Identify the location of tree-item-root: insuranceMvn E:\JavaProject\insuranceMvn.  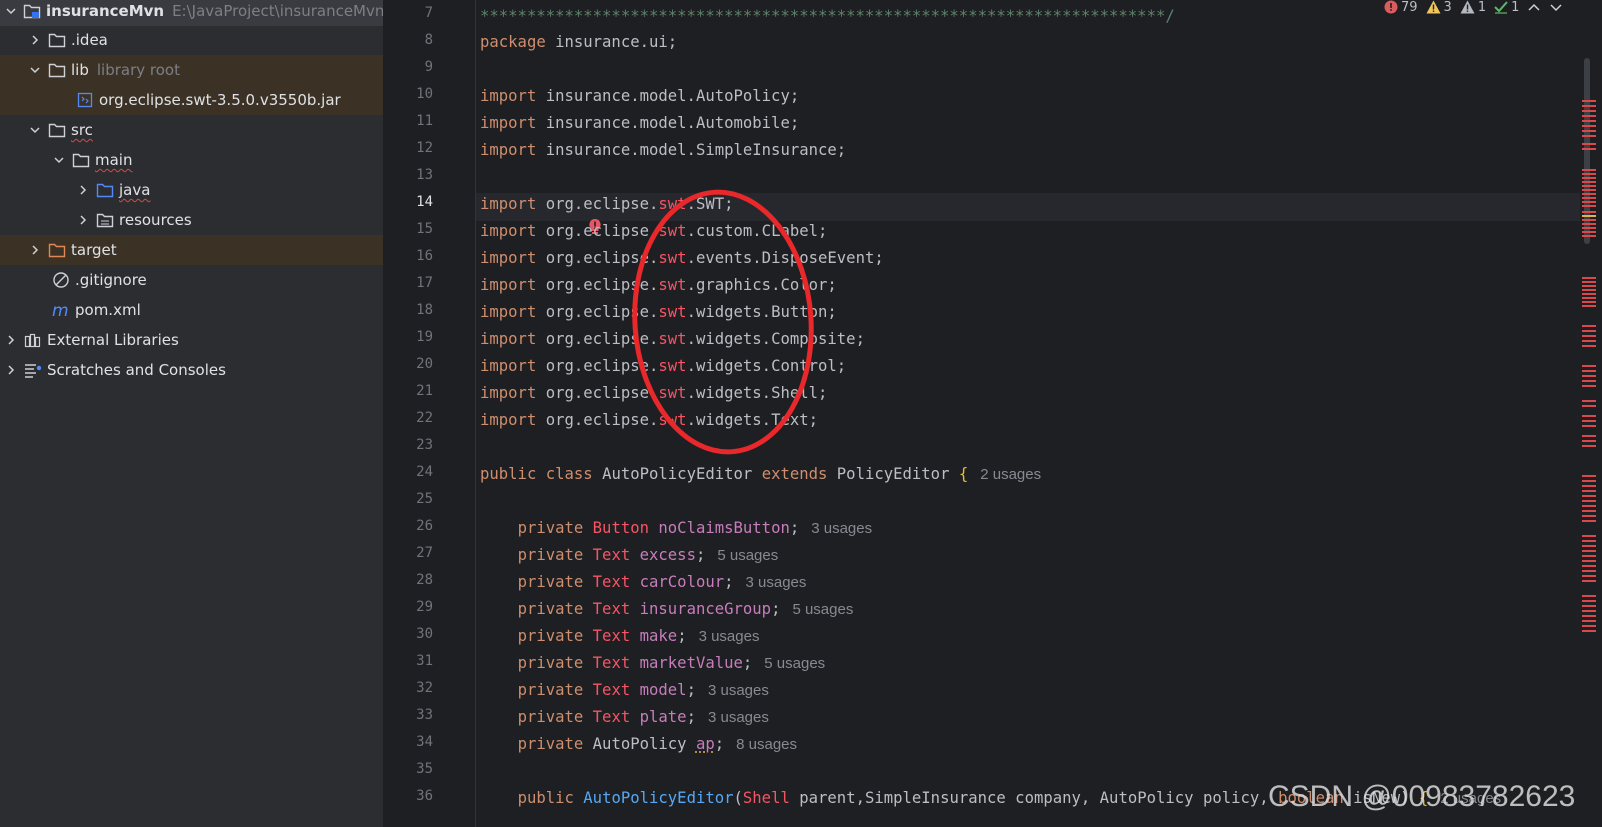
(191, 13).